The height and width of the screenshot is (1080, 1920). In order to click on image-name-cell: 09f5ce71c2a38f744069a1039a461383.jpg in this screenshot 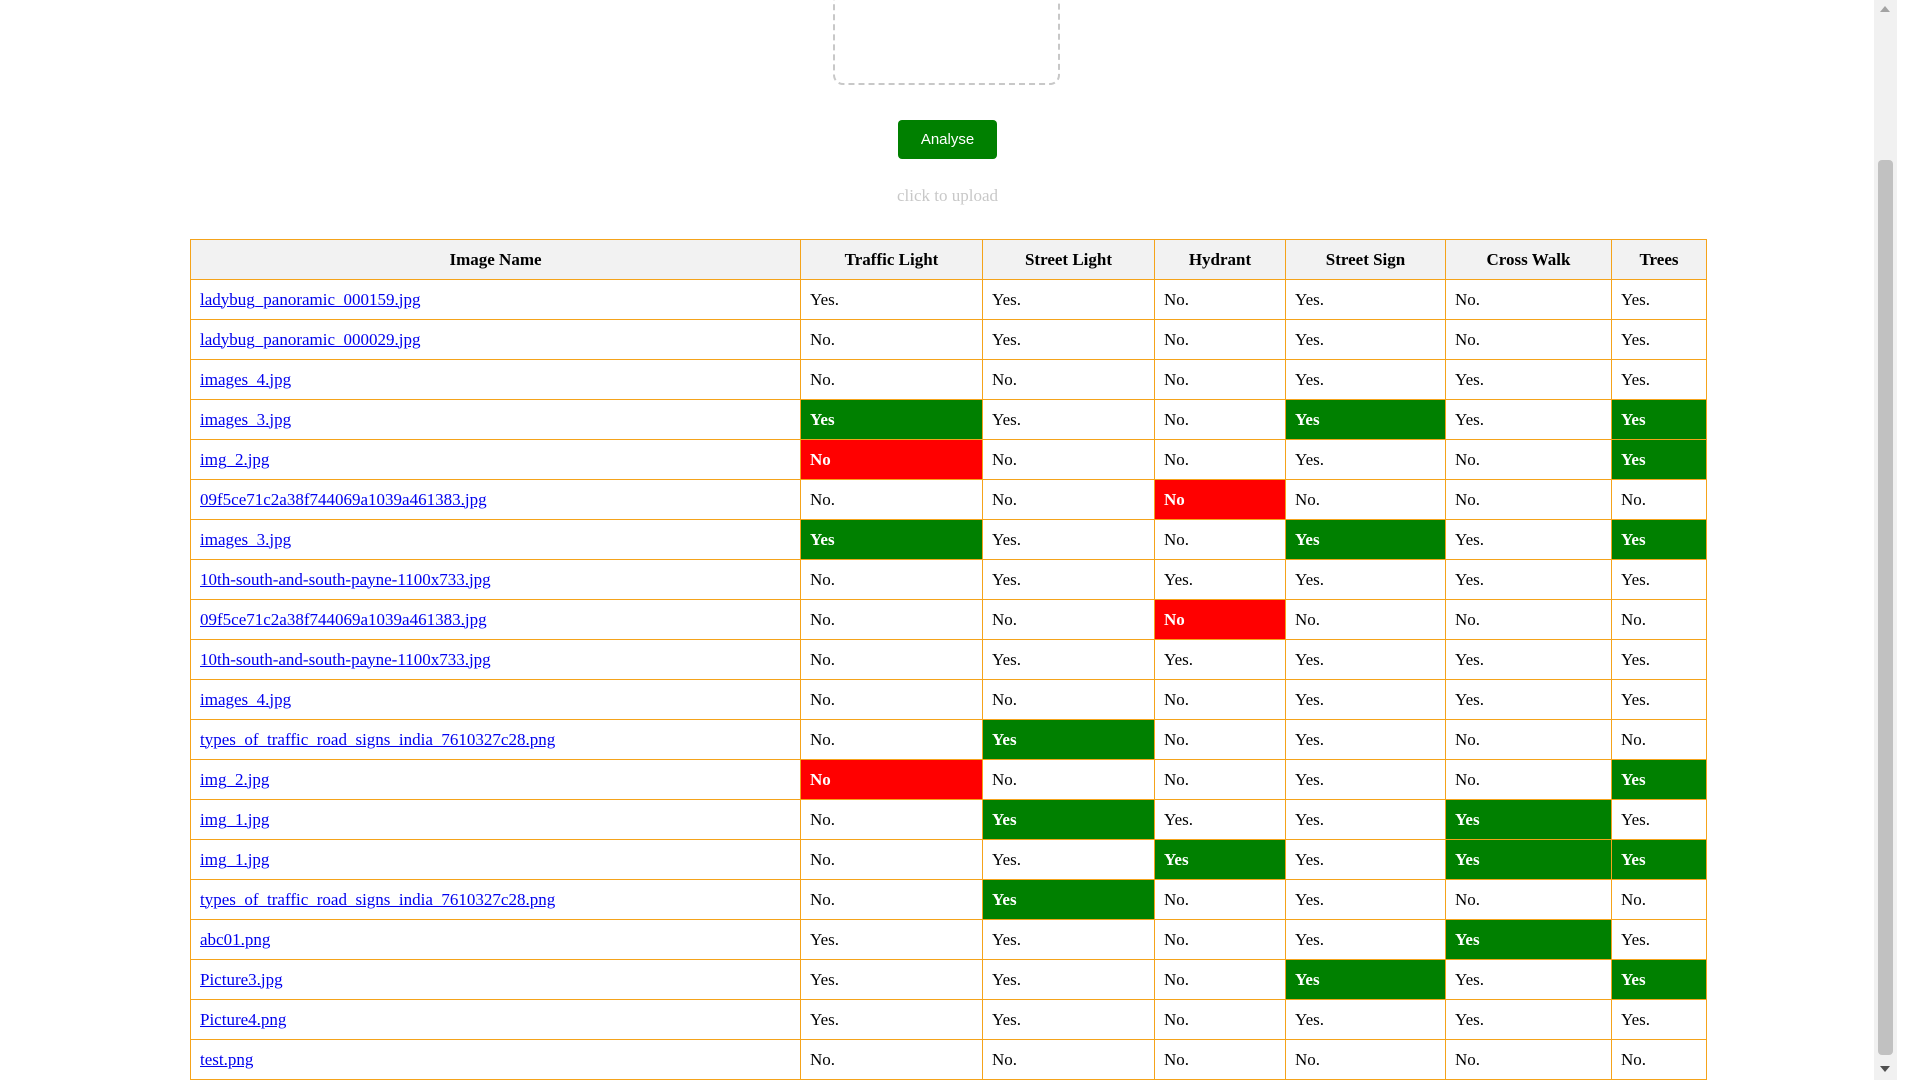, I will do `click(495, 619)`.